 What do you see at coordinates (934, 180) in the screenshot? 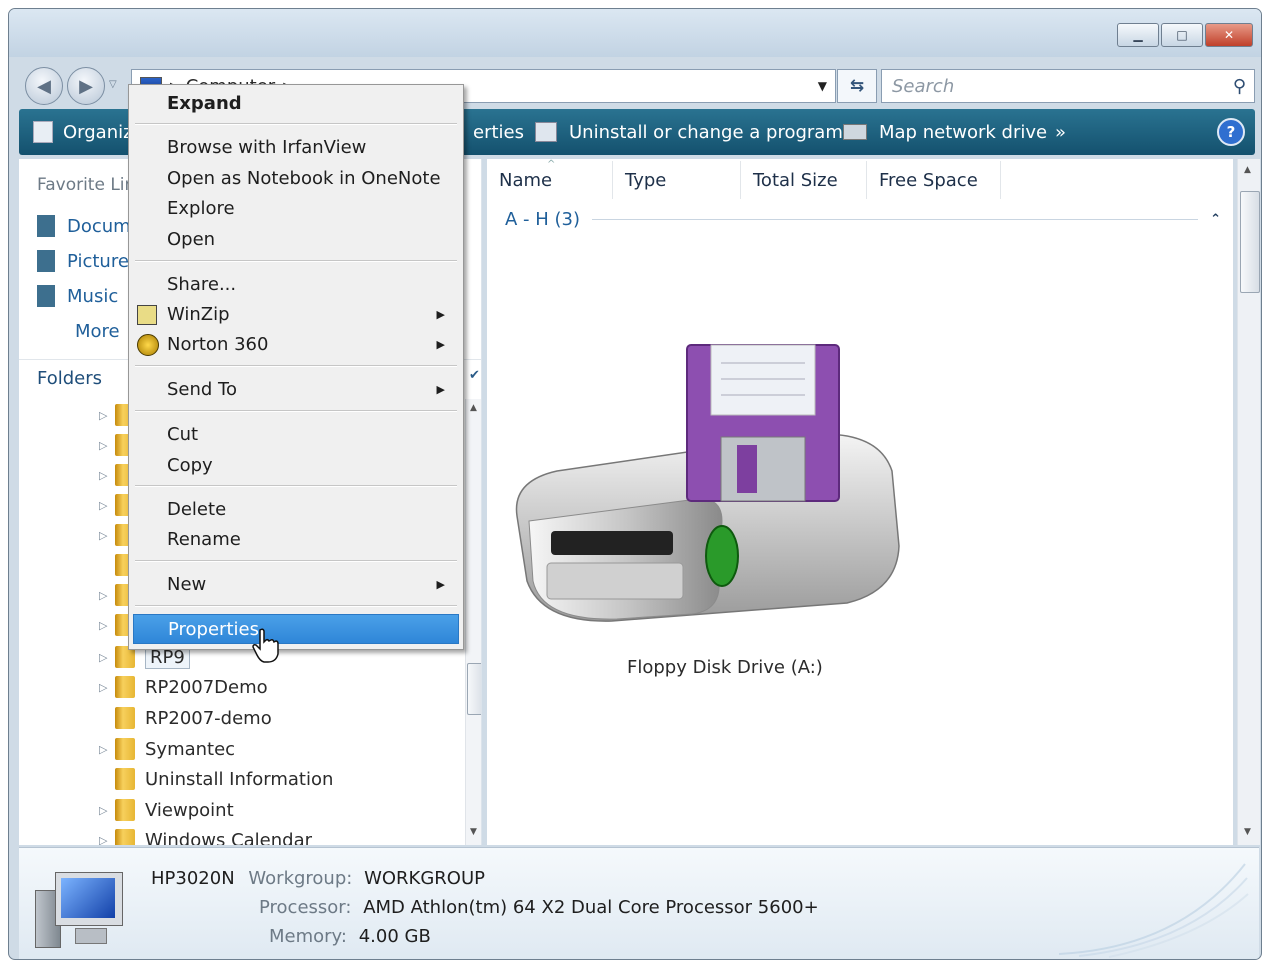
I see `column-header-free-space: Free Space` at bounding box center [934, 180].